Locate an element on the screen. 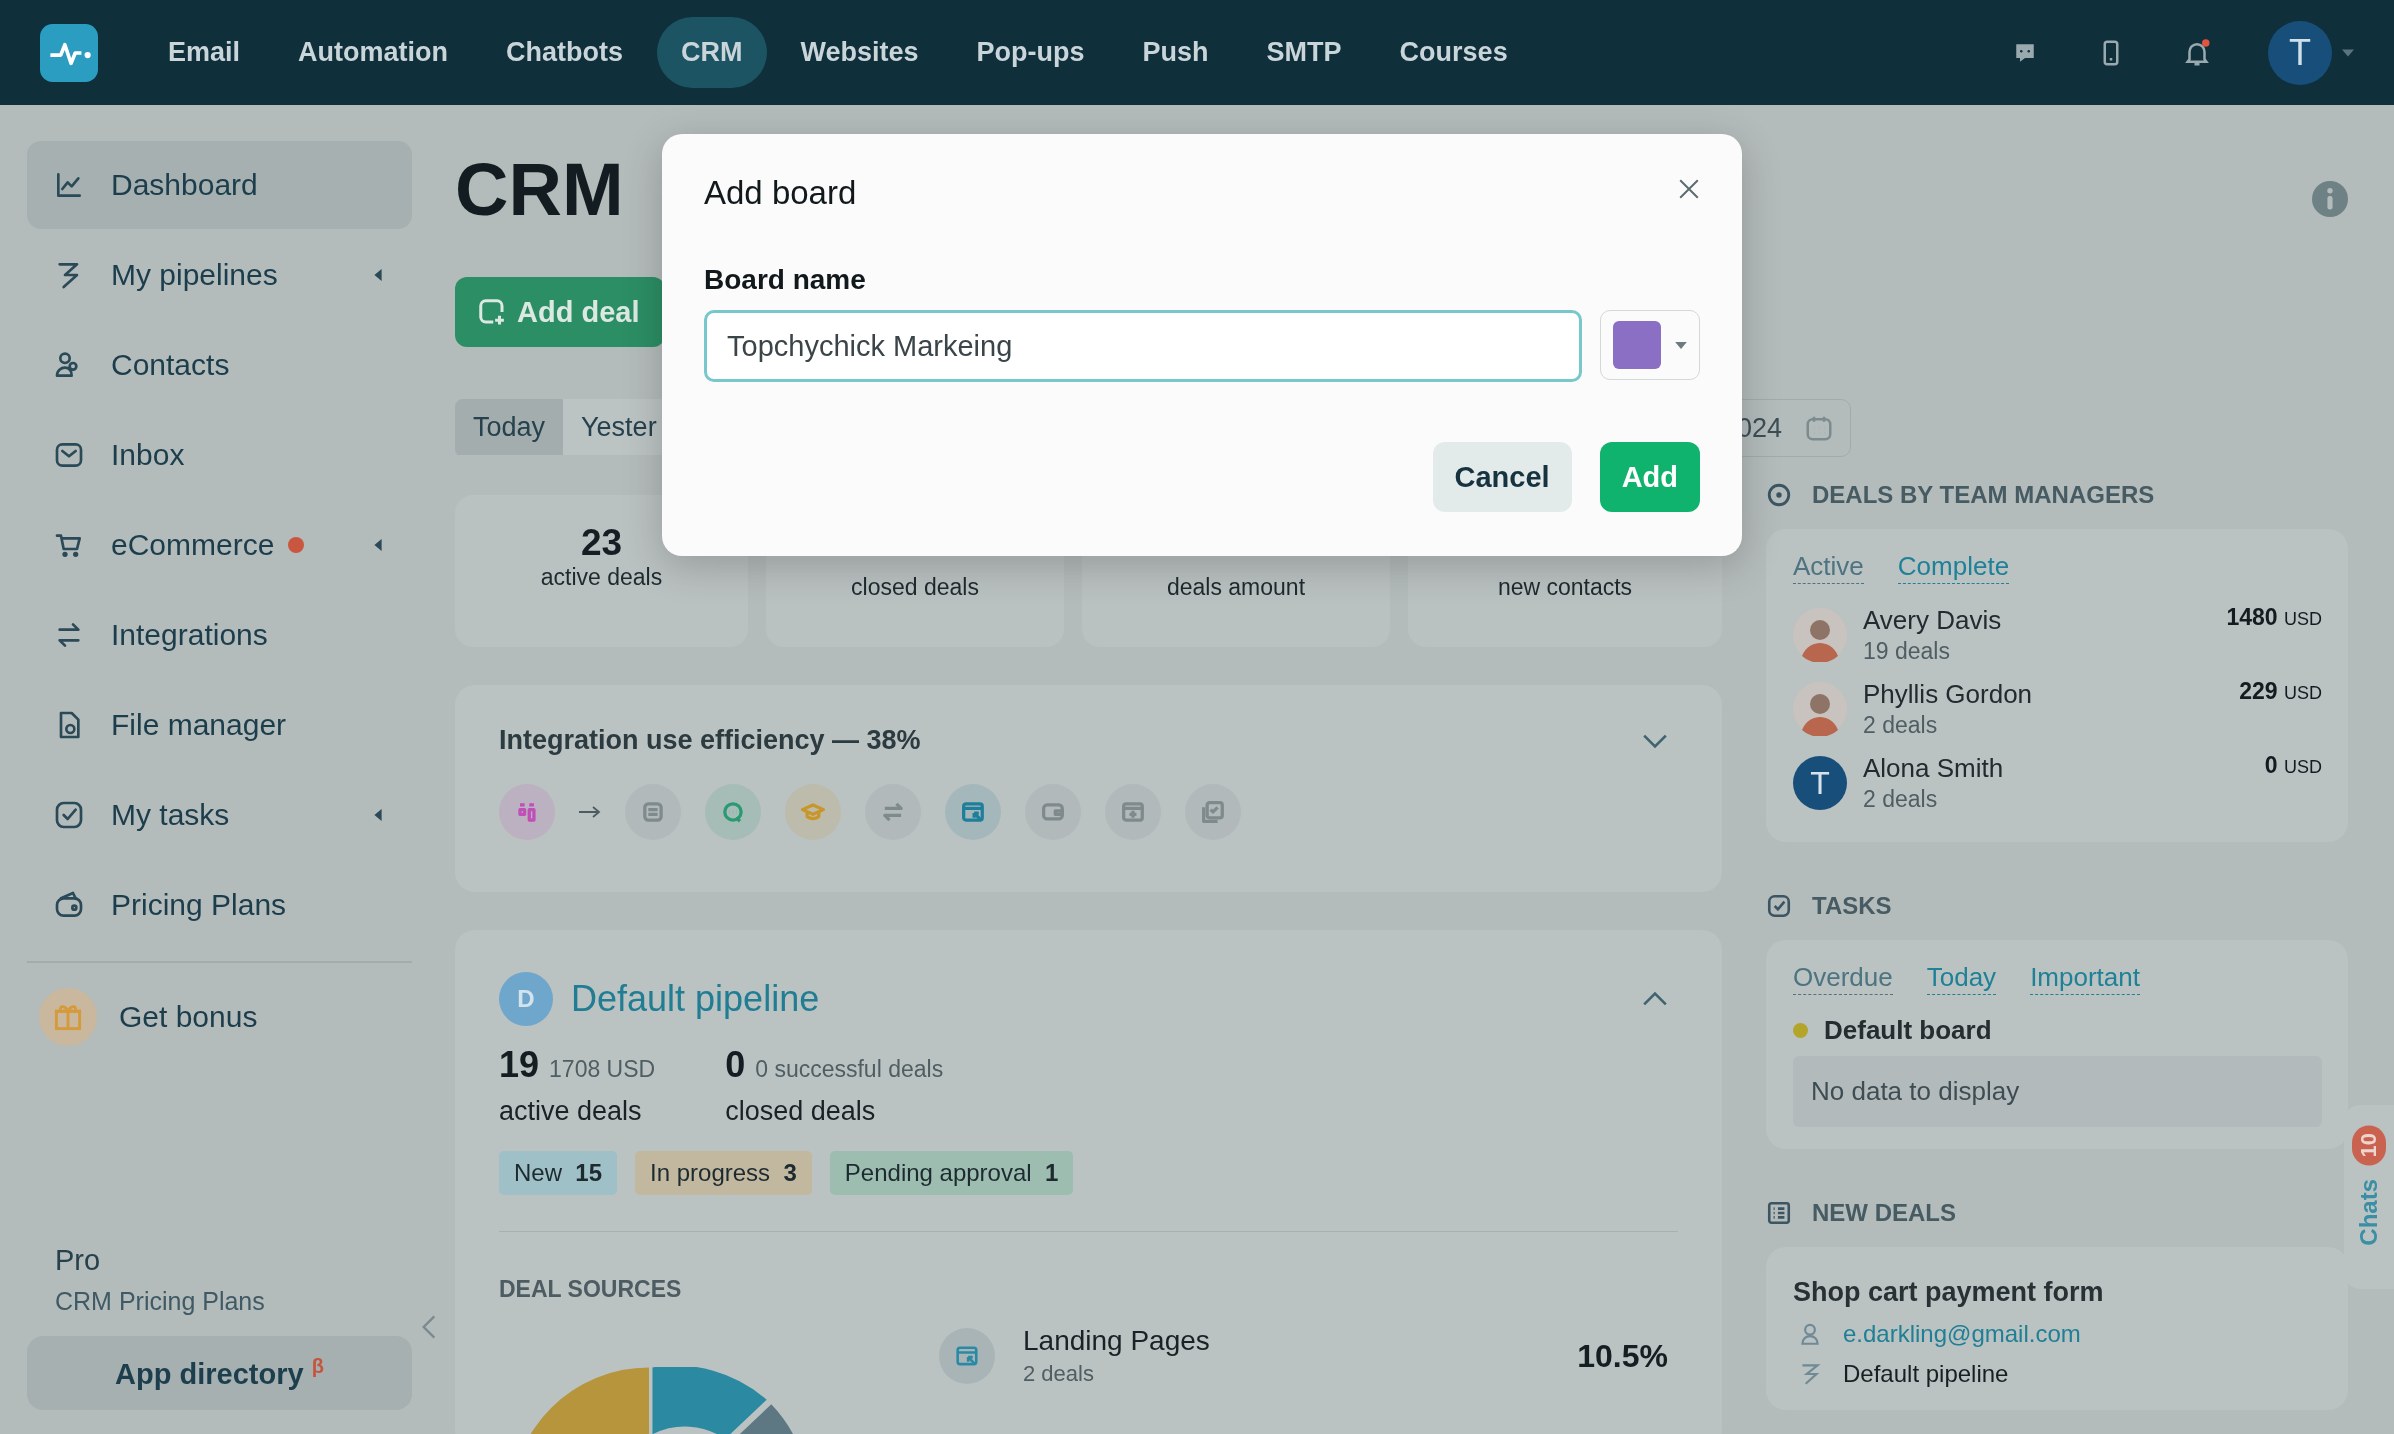 This screenshot has height=1434, width=2394. page-title: CRM is located at coordinates (539, 189).